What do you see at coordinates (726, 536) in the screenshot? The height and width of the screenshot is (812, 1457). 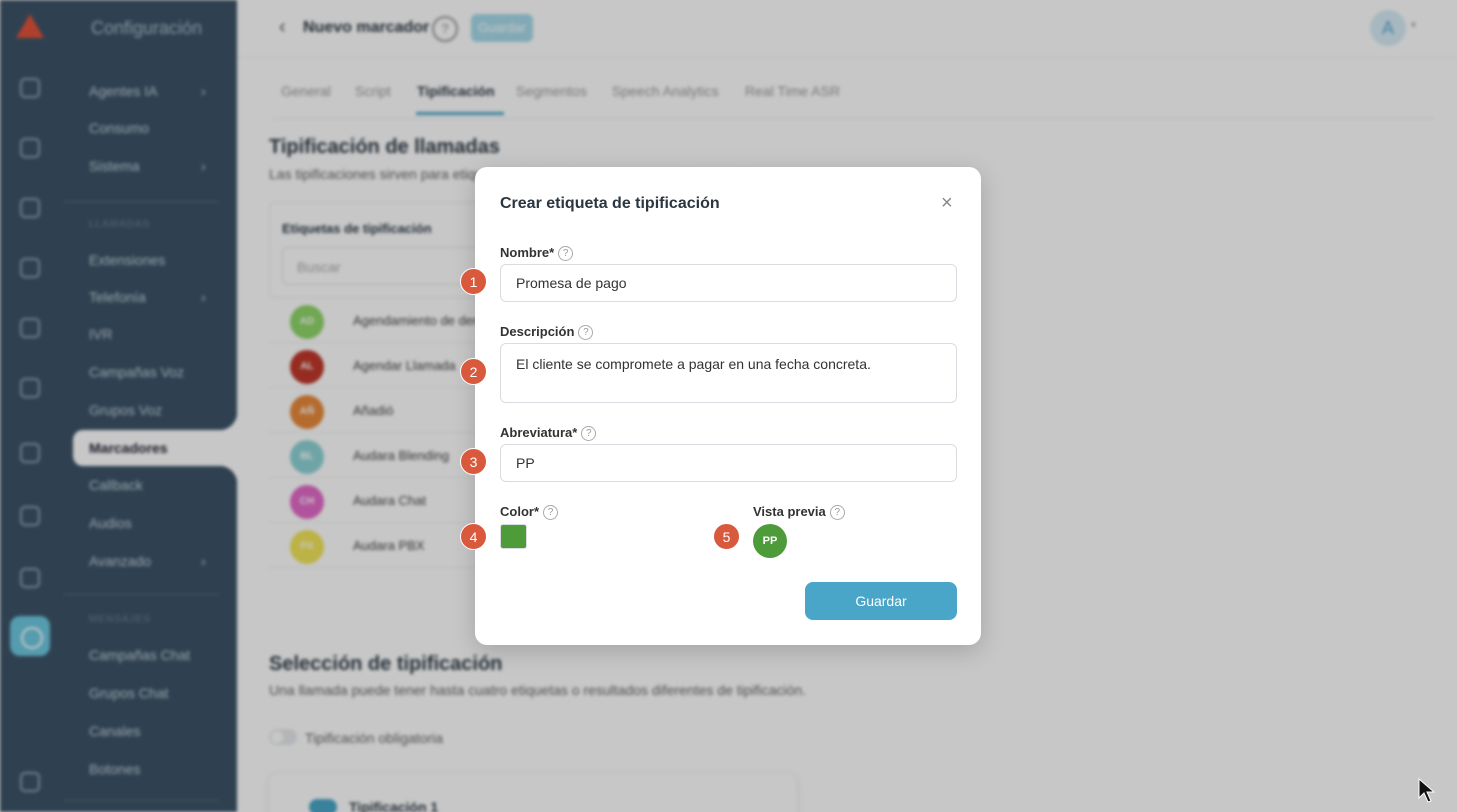 I see `step-marker-5: 5` at bounding box center [726, 536].